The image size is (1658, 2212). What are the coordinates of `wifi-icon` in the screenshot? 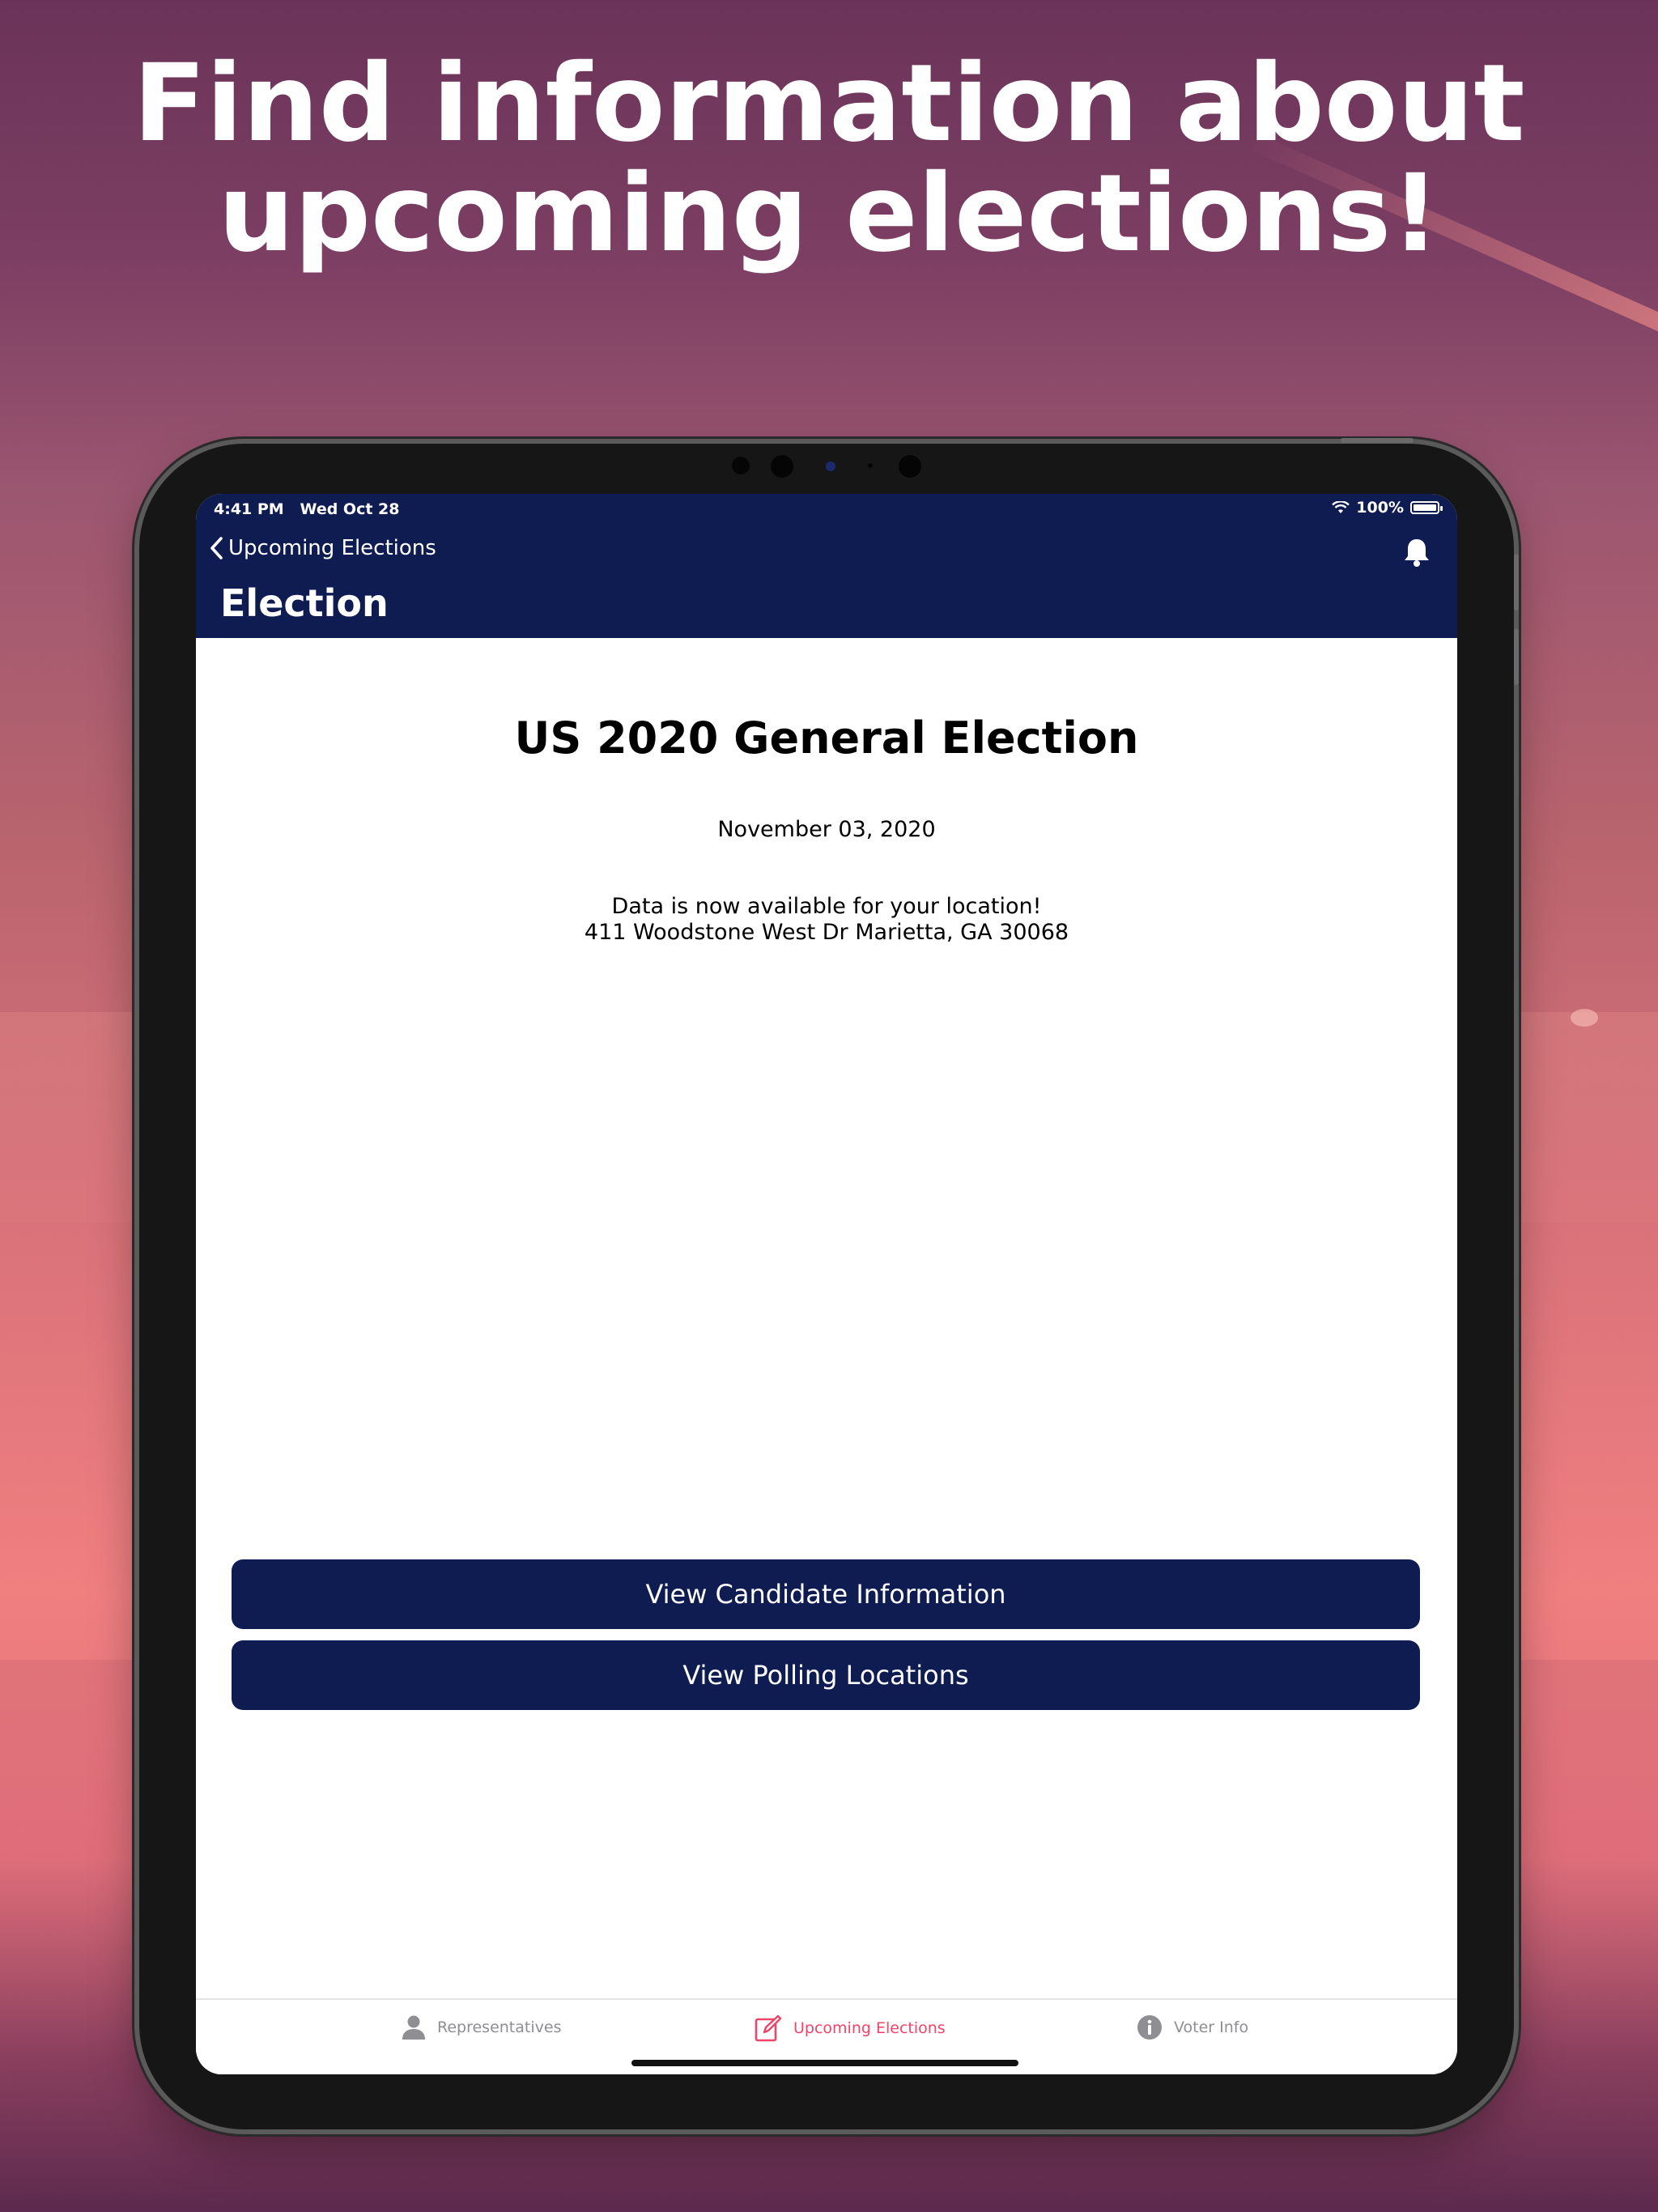 It's located at (1341, 507).